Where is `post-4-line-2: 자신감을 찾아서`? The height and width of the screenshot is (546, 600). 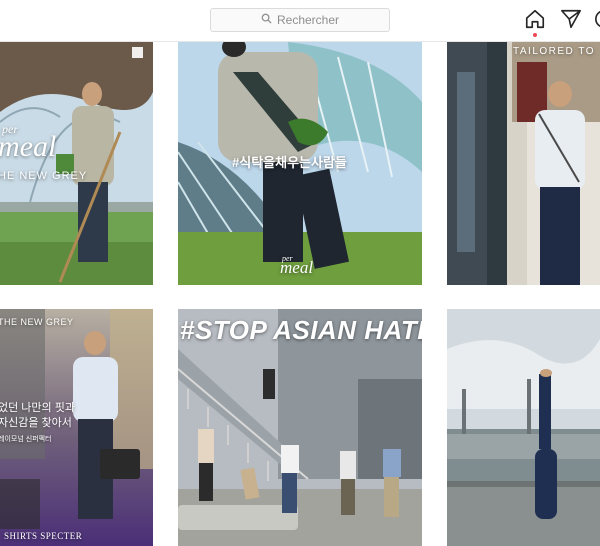
post-4-line-2: 자신감을 찾아서 is located at coordinates (36, 423).